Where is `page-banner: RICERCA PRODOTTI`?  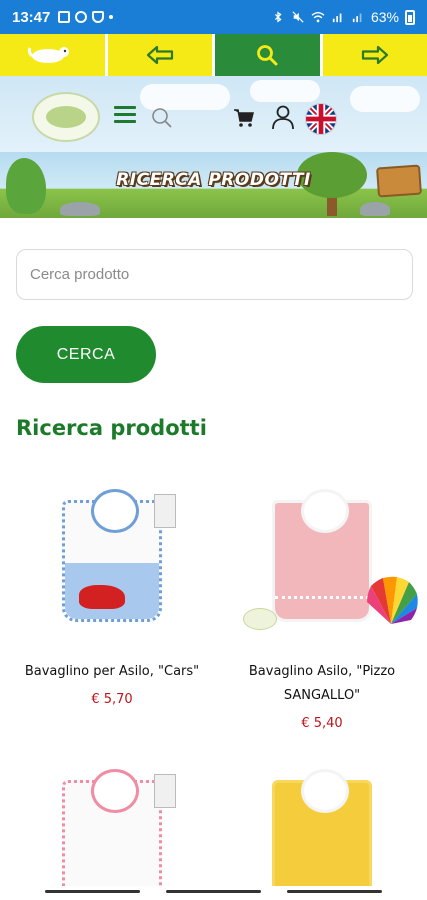 page-banner: RICERCA PRODOTTI is located at coordinates (213, 185).